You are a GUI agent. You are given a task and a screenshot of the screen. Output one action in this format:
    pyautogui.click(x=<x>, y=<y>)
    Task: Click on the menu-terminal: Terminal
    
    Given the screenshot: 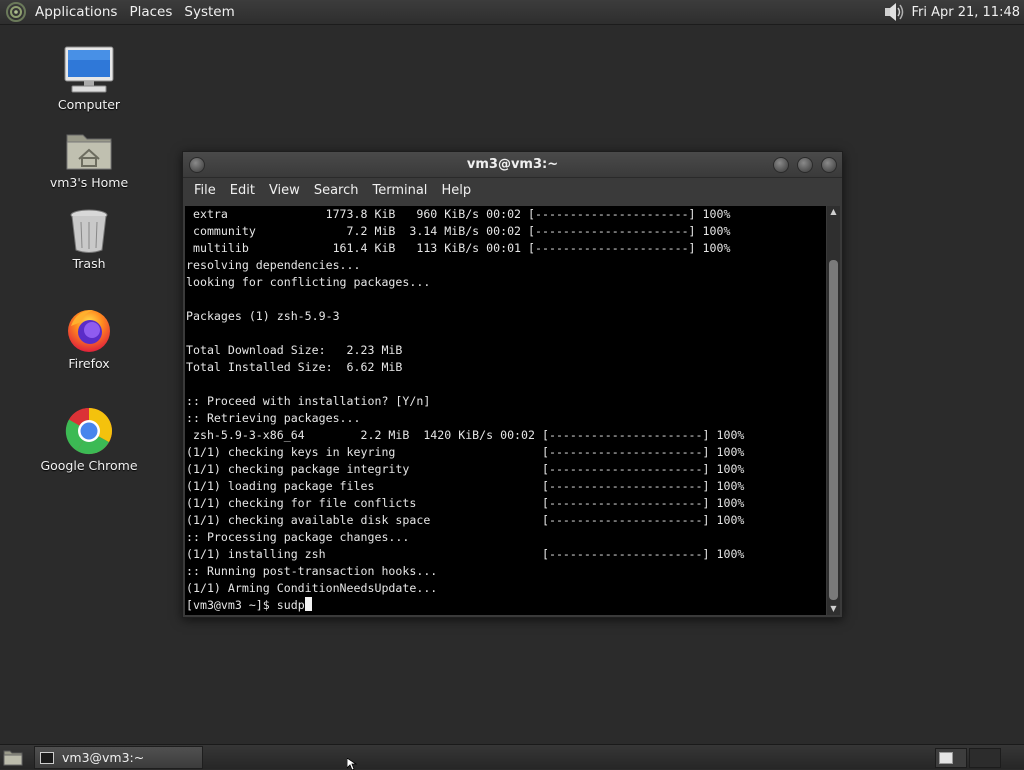 What is the action you would take?
    pyautogui.click(x=399, y=191)
    